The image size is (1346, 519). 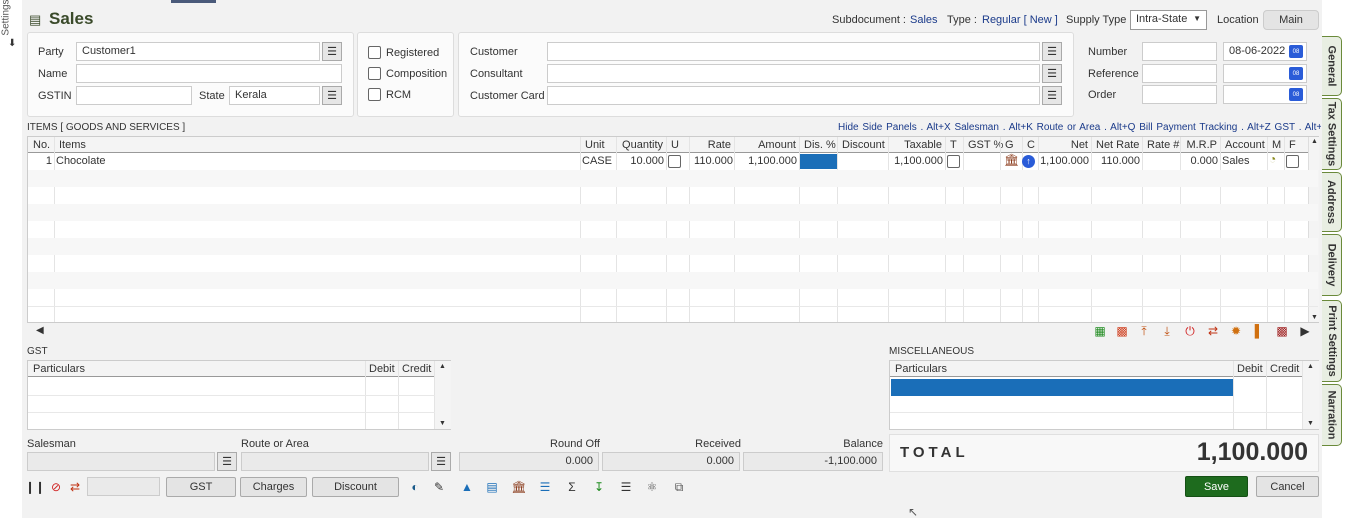 I want to click on edit-icon: ✎, so click(x=439, y=487).